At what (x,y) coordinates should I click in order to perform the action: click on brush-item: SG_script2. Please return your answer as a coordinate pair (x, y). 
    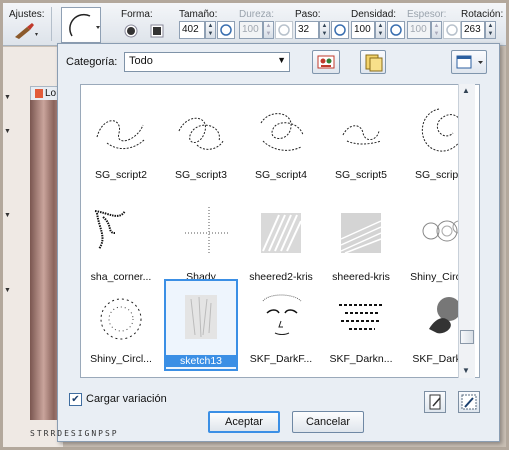
    Looking at the image, I should click on (121, 143).